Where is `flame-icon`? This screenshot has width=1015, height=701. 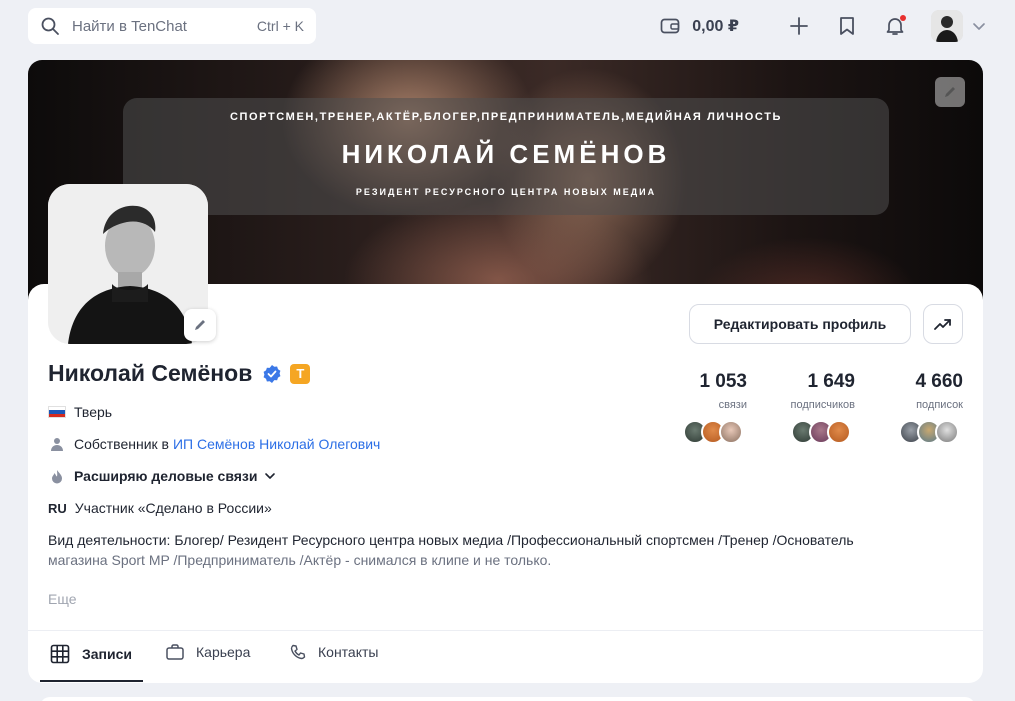 flame-icon is located at coordinates (57, 476).